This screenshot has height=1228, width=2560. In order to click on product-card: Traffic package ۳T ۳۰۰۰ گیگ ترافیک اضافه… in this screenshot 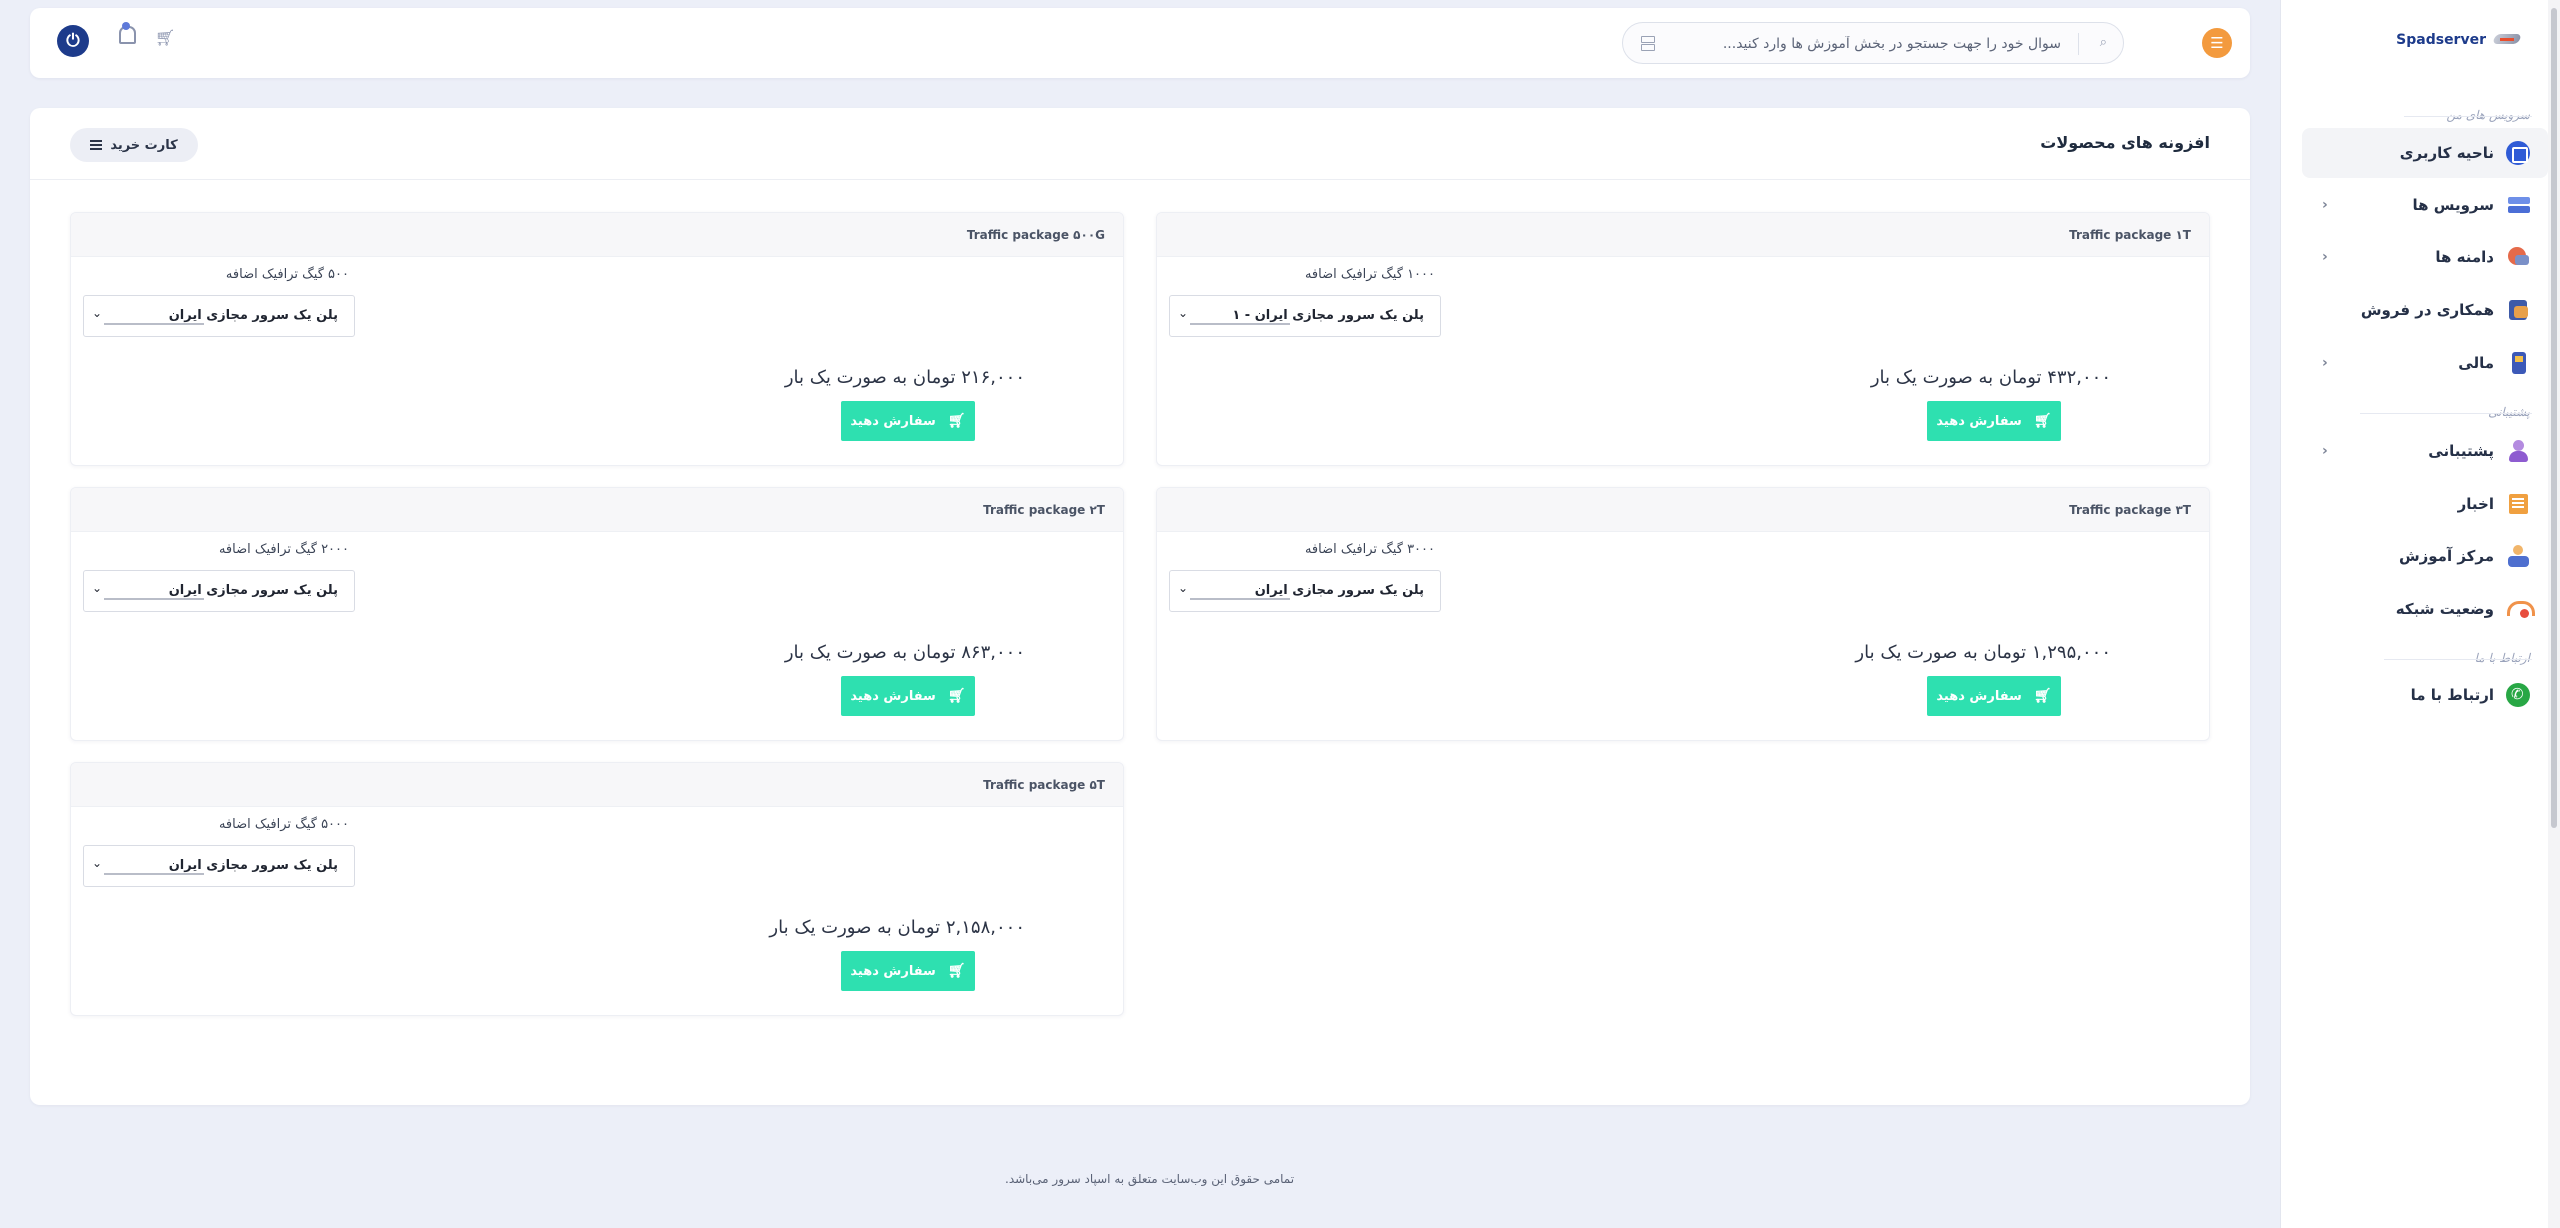, I will do `click(1683, 614)`.